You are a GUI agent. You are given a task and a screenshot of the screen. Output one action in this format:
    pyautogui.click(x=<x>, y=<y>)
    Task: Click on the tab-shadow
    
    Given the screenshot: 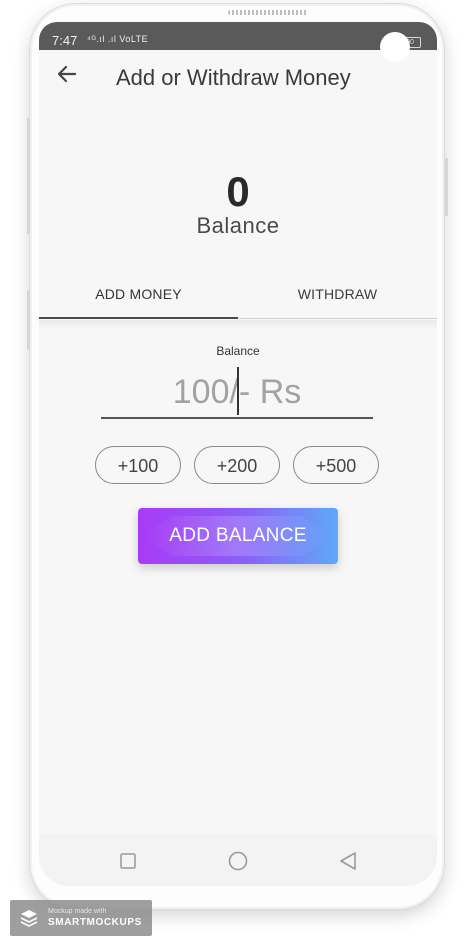 What is the action you would take?
    pyautogui.click(x=238, y=324)
    